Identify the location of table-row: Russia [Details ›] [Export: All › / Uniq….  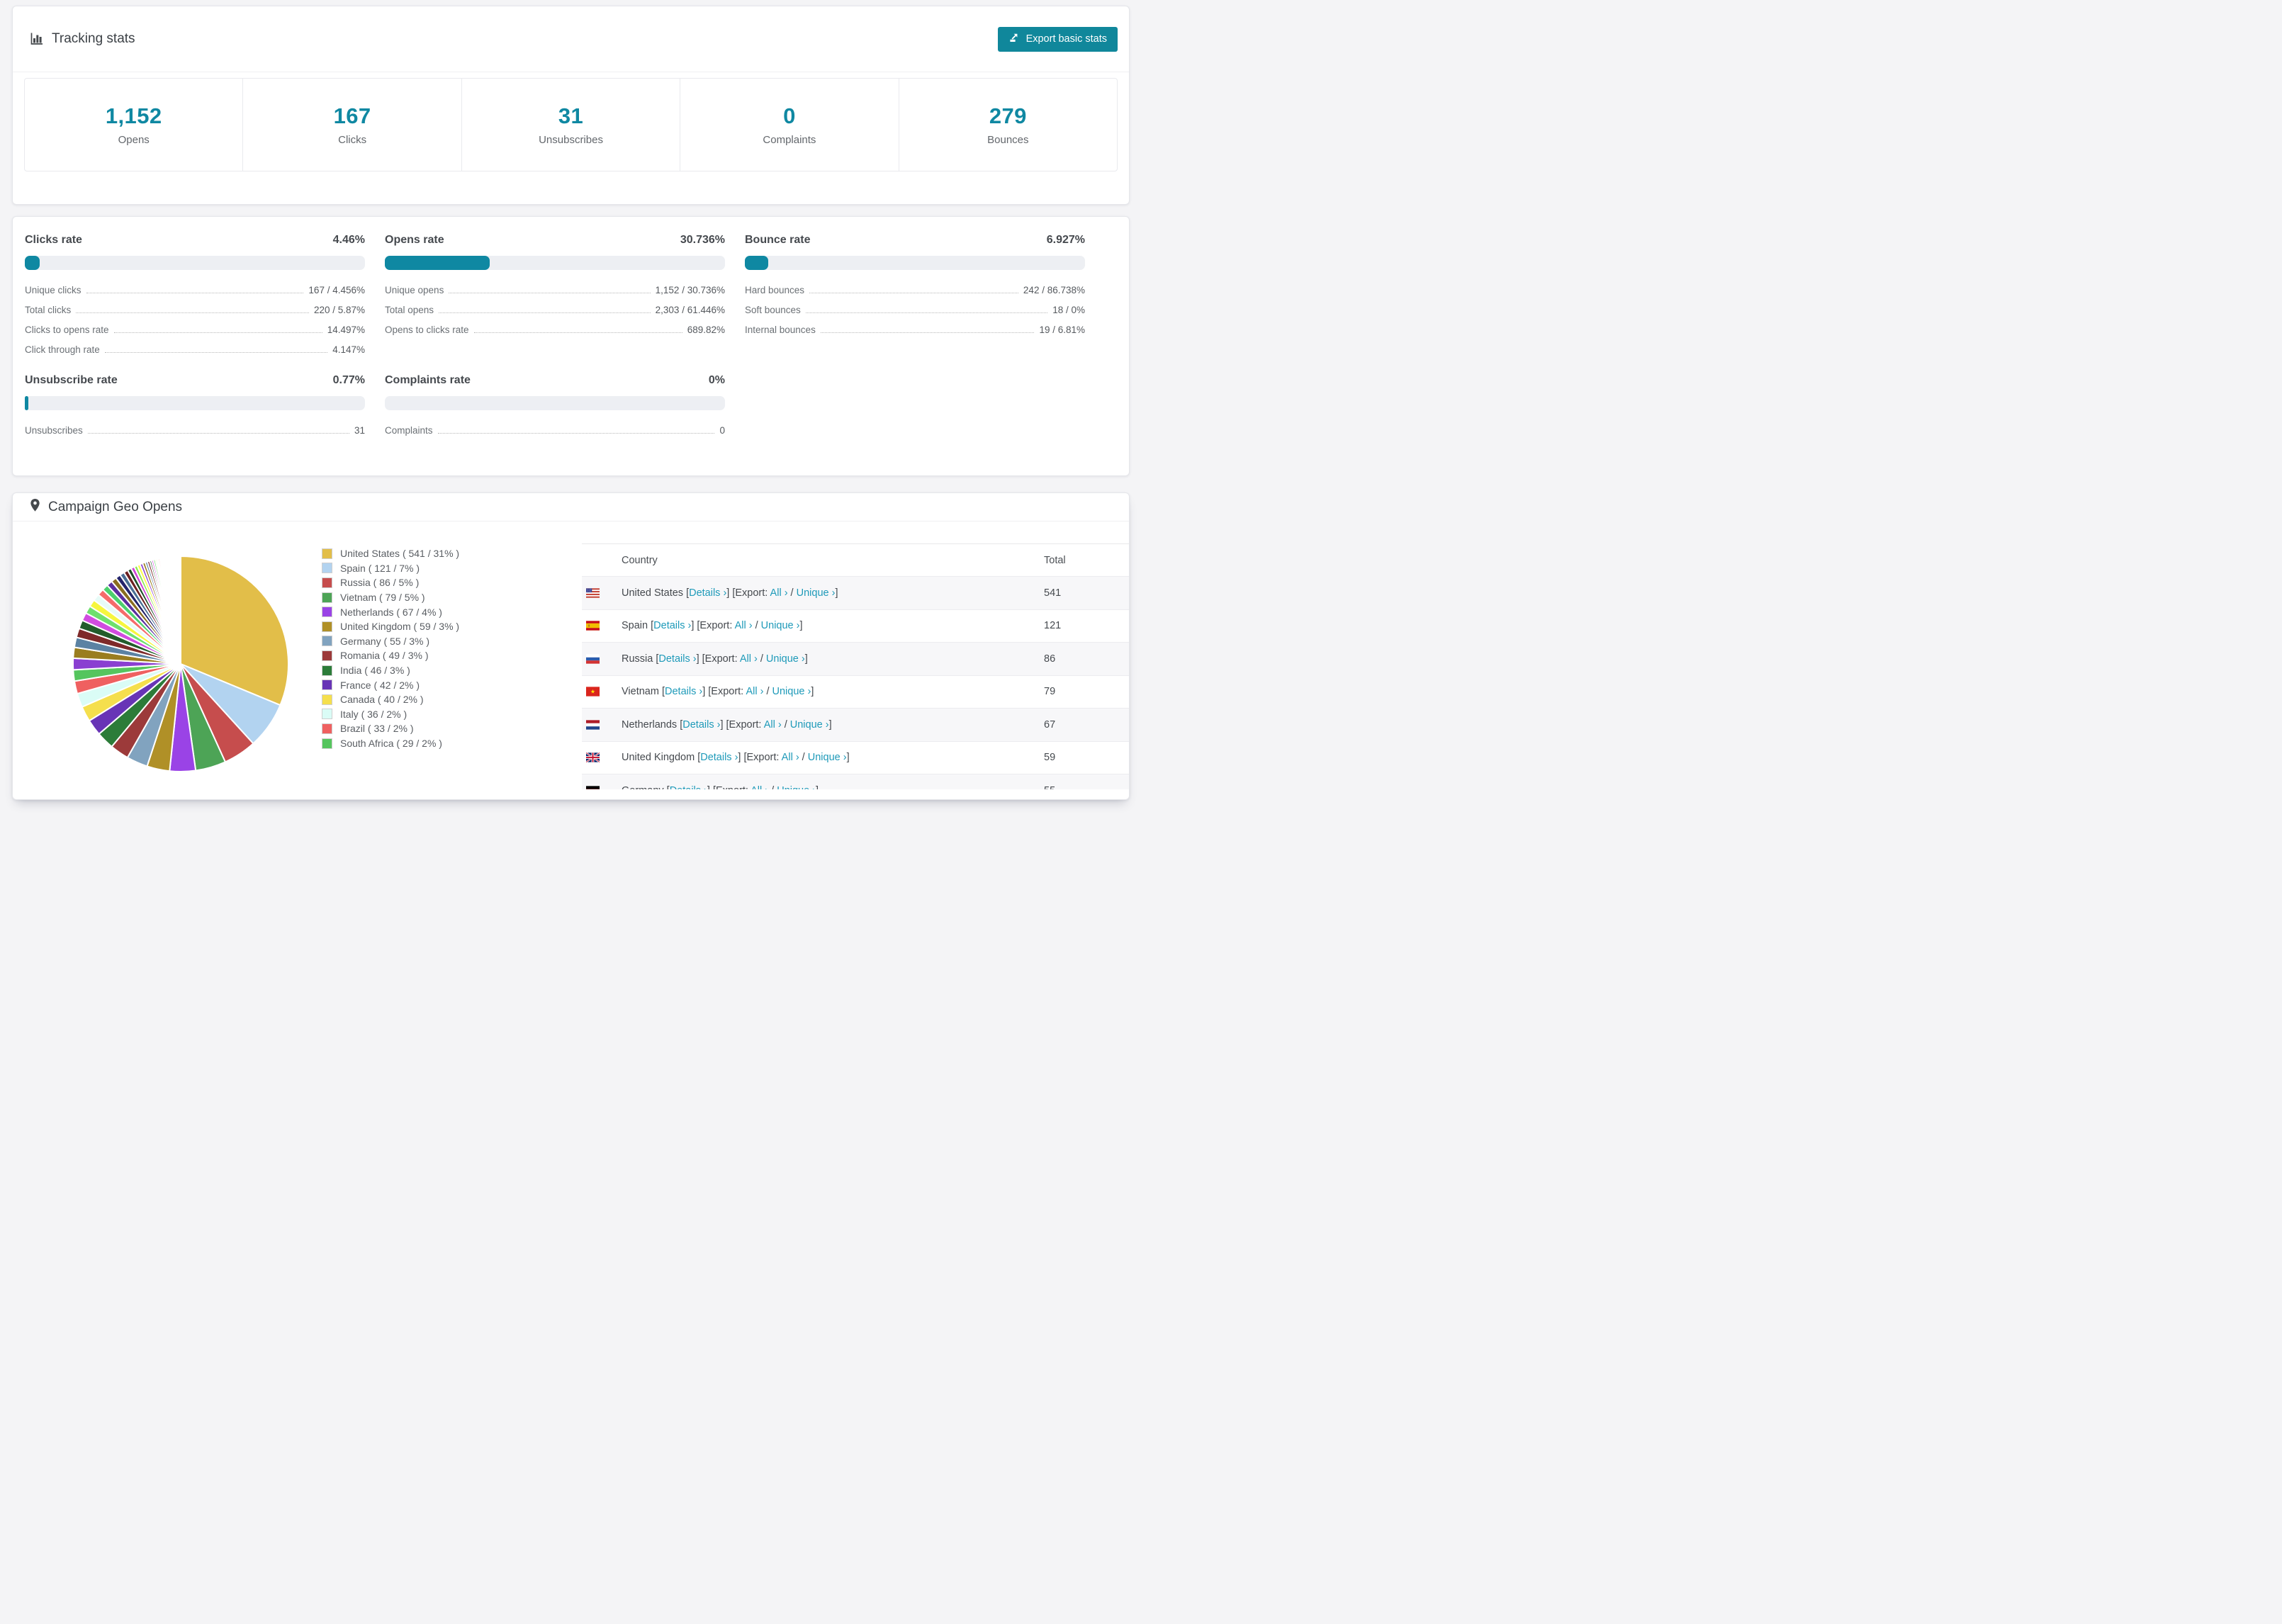
(856, 658).